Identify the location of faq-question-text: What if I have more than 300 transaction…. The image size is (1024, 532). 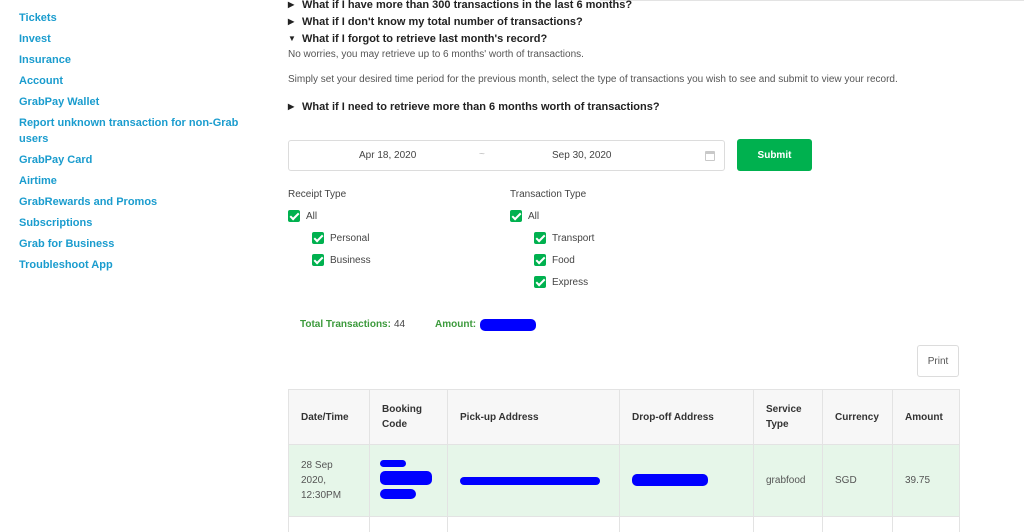
(467, 5).